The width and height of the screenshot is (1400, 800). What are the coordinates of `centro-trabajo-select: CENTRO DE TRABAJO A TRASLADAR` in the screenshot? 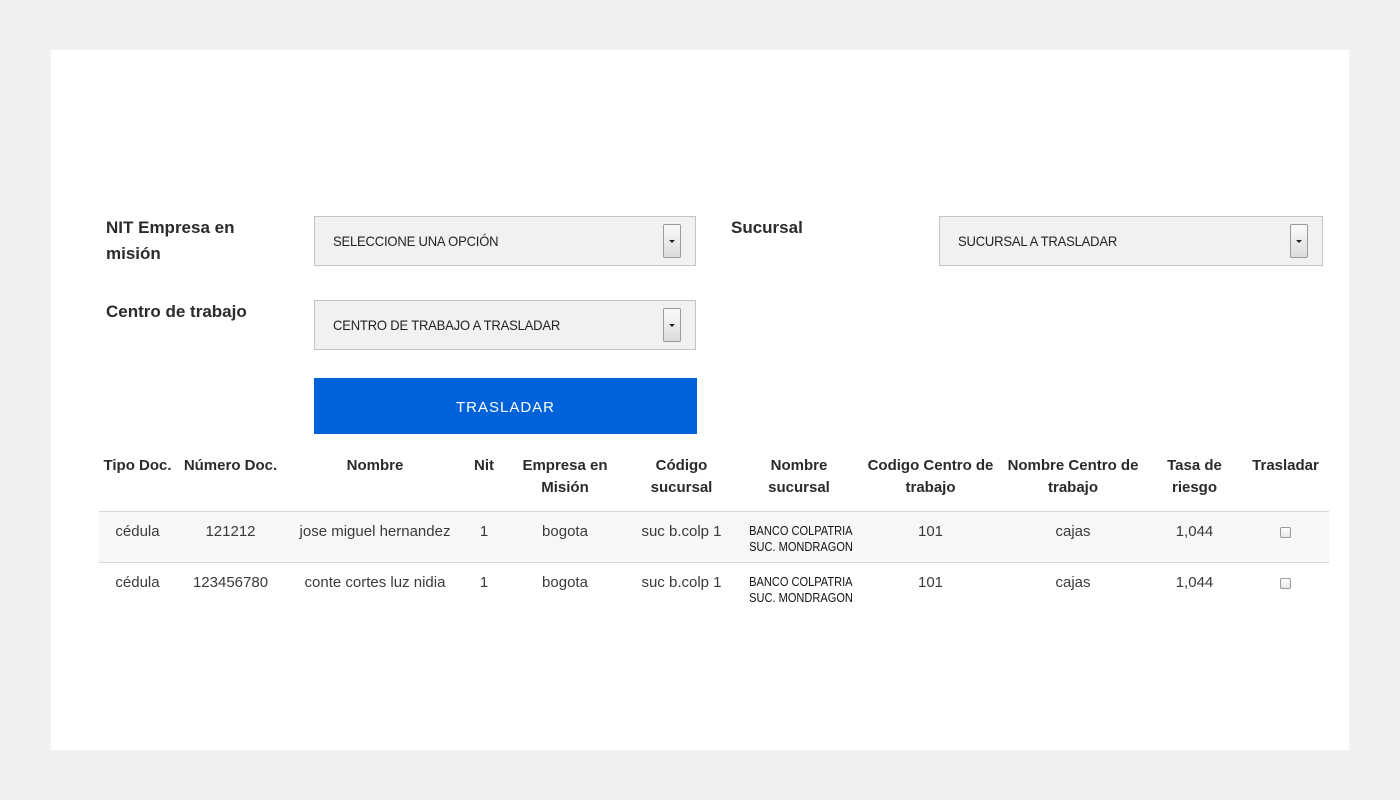 It's located at (505, 325).